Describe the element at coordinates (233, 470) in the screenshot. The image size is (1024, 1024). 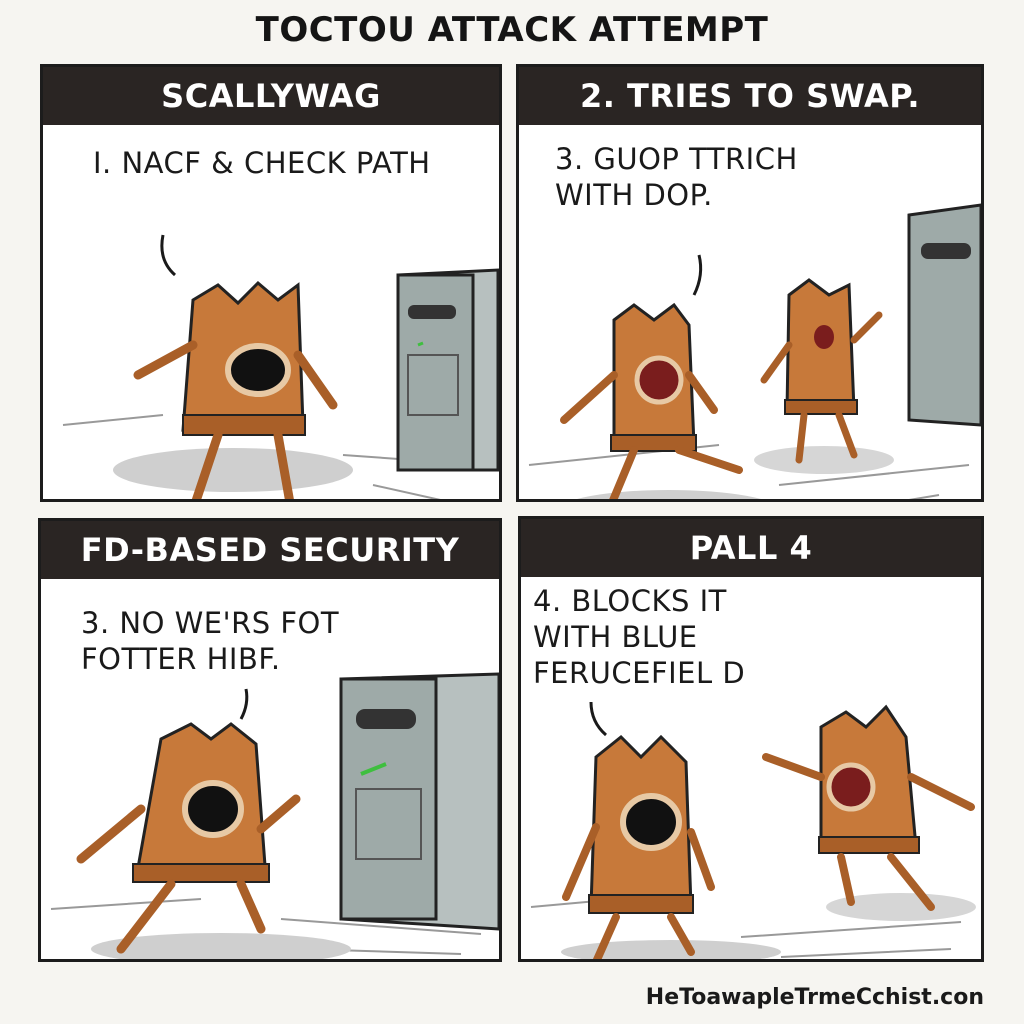
I see `character-shadow` at that location.